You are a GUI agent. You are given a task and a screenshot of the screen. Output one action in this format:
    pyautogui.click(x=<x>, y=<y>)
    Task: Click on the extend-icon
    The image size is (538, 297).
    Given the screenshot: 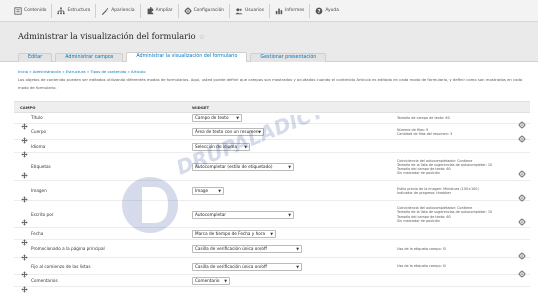 What is the action you would take?
    pyautogui.click(x=150, y=10)
    